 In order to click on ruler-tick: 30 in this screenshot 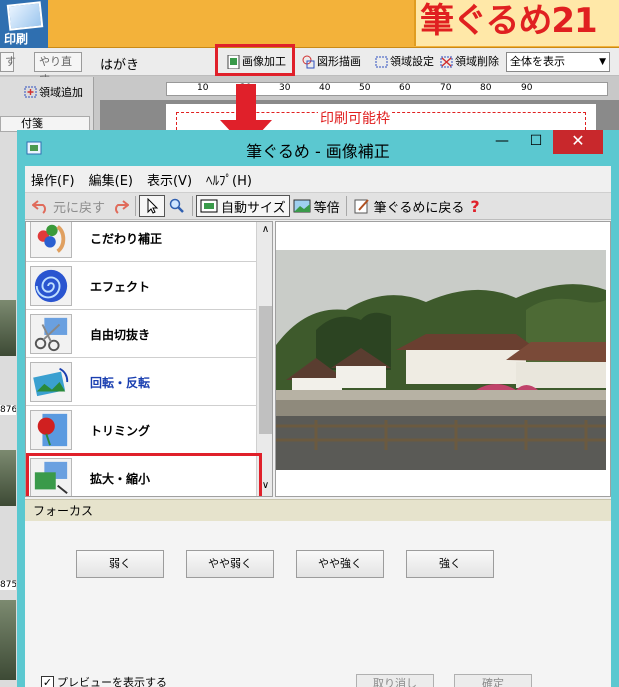, I will do `click(285, 88)`.